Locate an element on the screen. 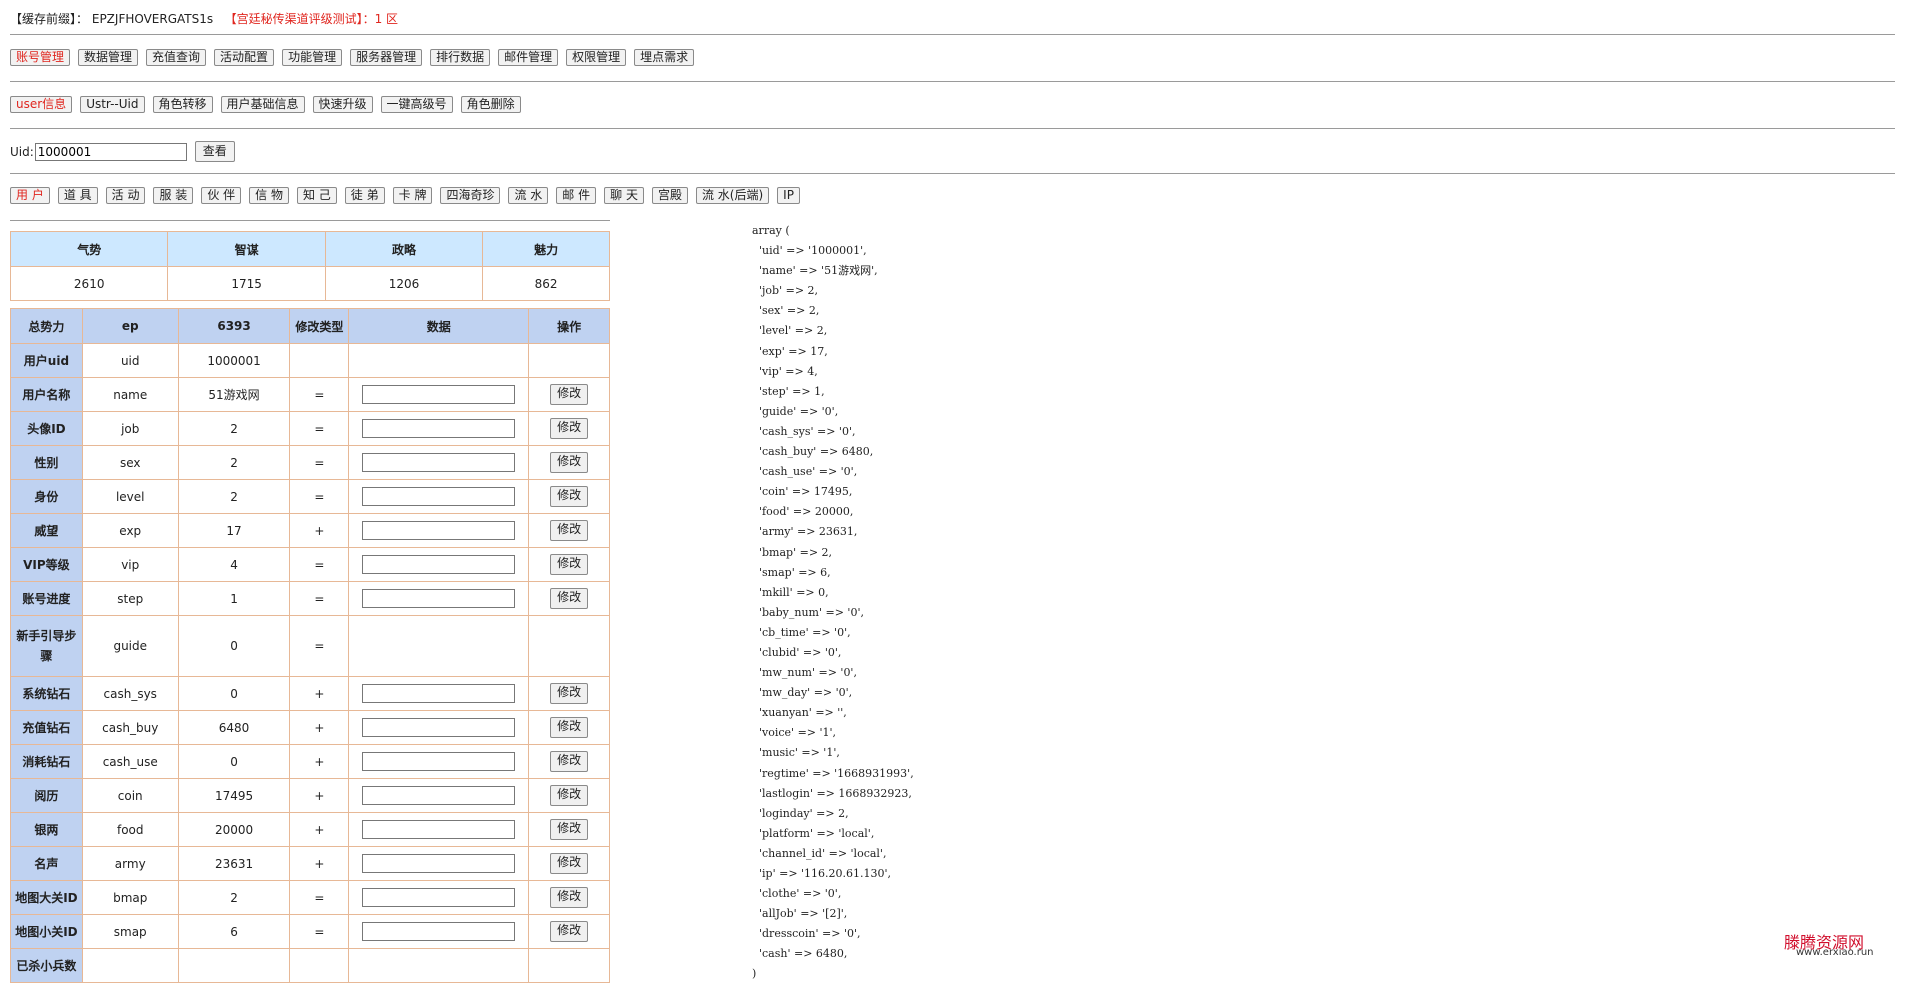 Image resolution: width=1905 pixels, height=985 pixels. nav-sub-button: 快速升级 is located at coordinates (342, 104).